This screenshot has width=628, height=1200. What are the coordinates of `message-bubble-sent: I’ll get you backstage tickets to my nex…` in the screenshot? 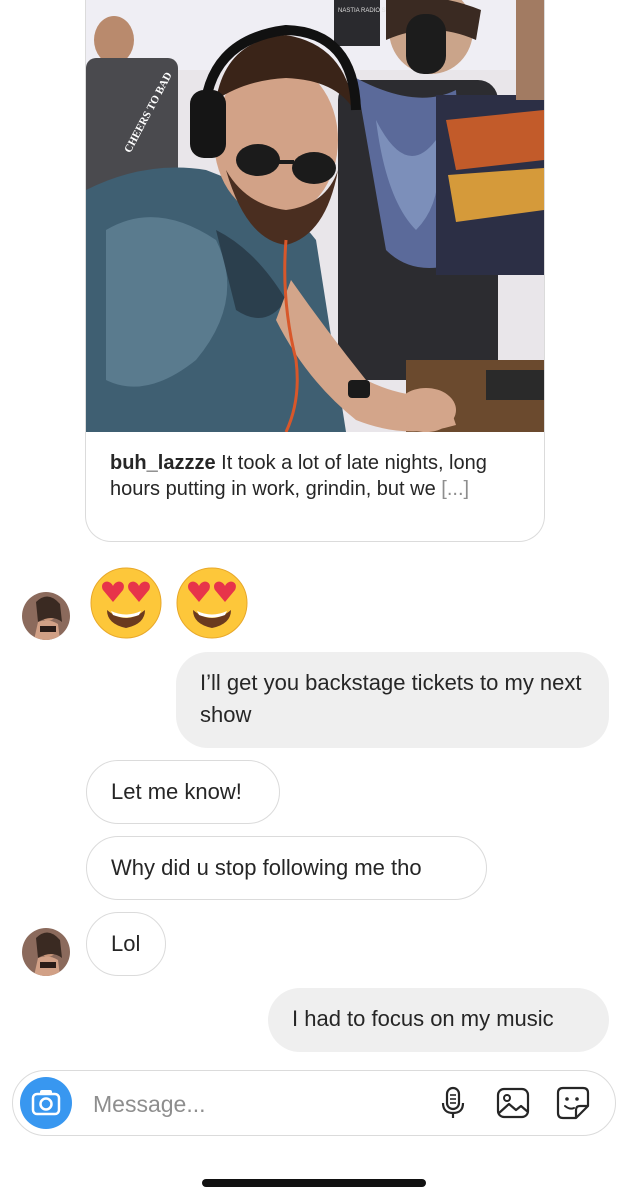 It's located at (392, 700).